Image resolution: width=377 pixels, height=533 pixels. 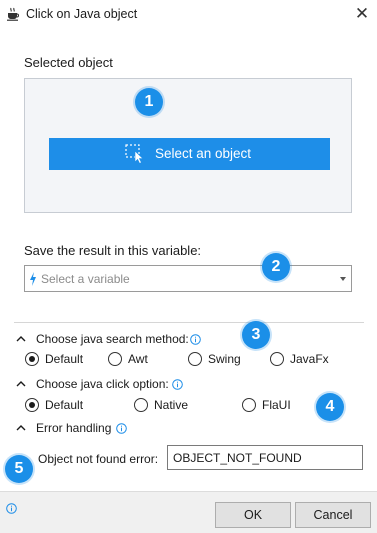 I want to click on click-option-header: Choose java click option:, so click(x=101, y=385).